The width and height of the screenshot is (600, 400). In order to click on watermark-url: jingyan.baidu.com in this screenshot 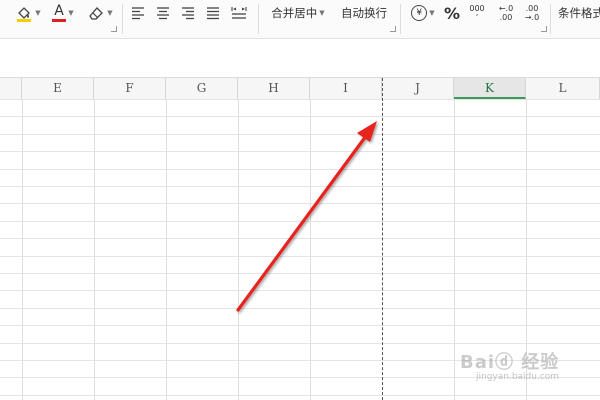, I will do `click(518, 377)`.